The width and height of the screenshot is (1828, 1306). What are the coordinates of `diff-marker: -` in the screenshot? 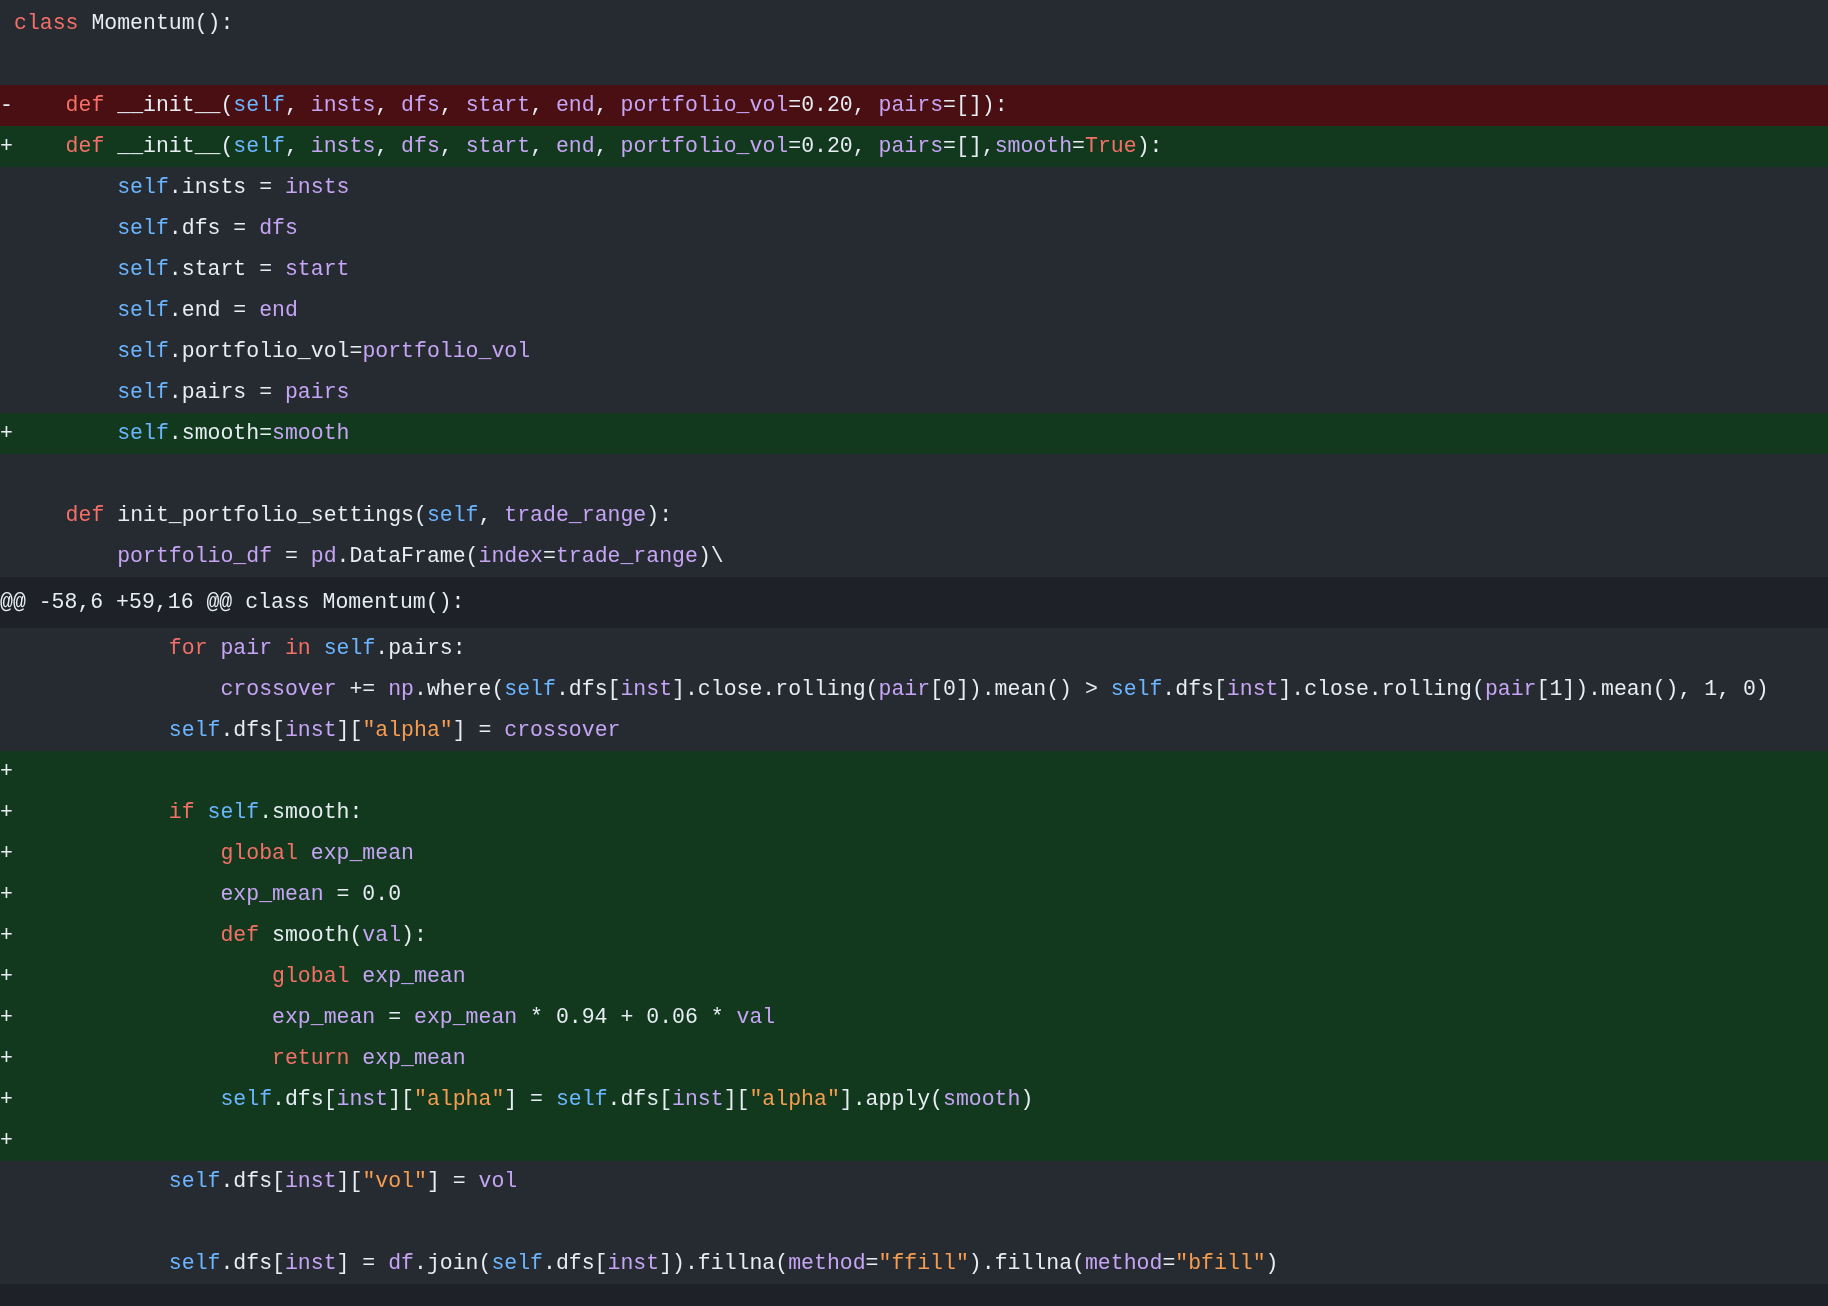 It's located at (6, 105).